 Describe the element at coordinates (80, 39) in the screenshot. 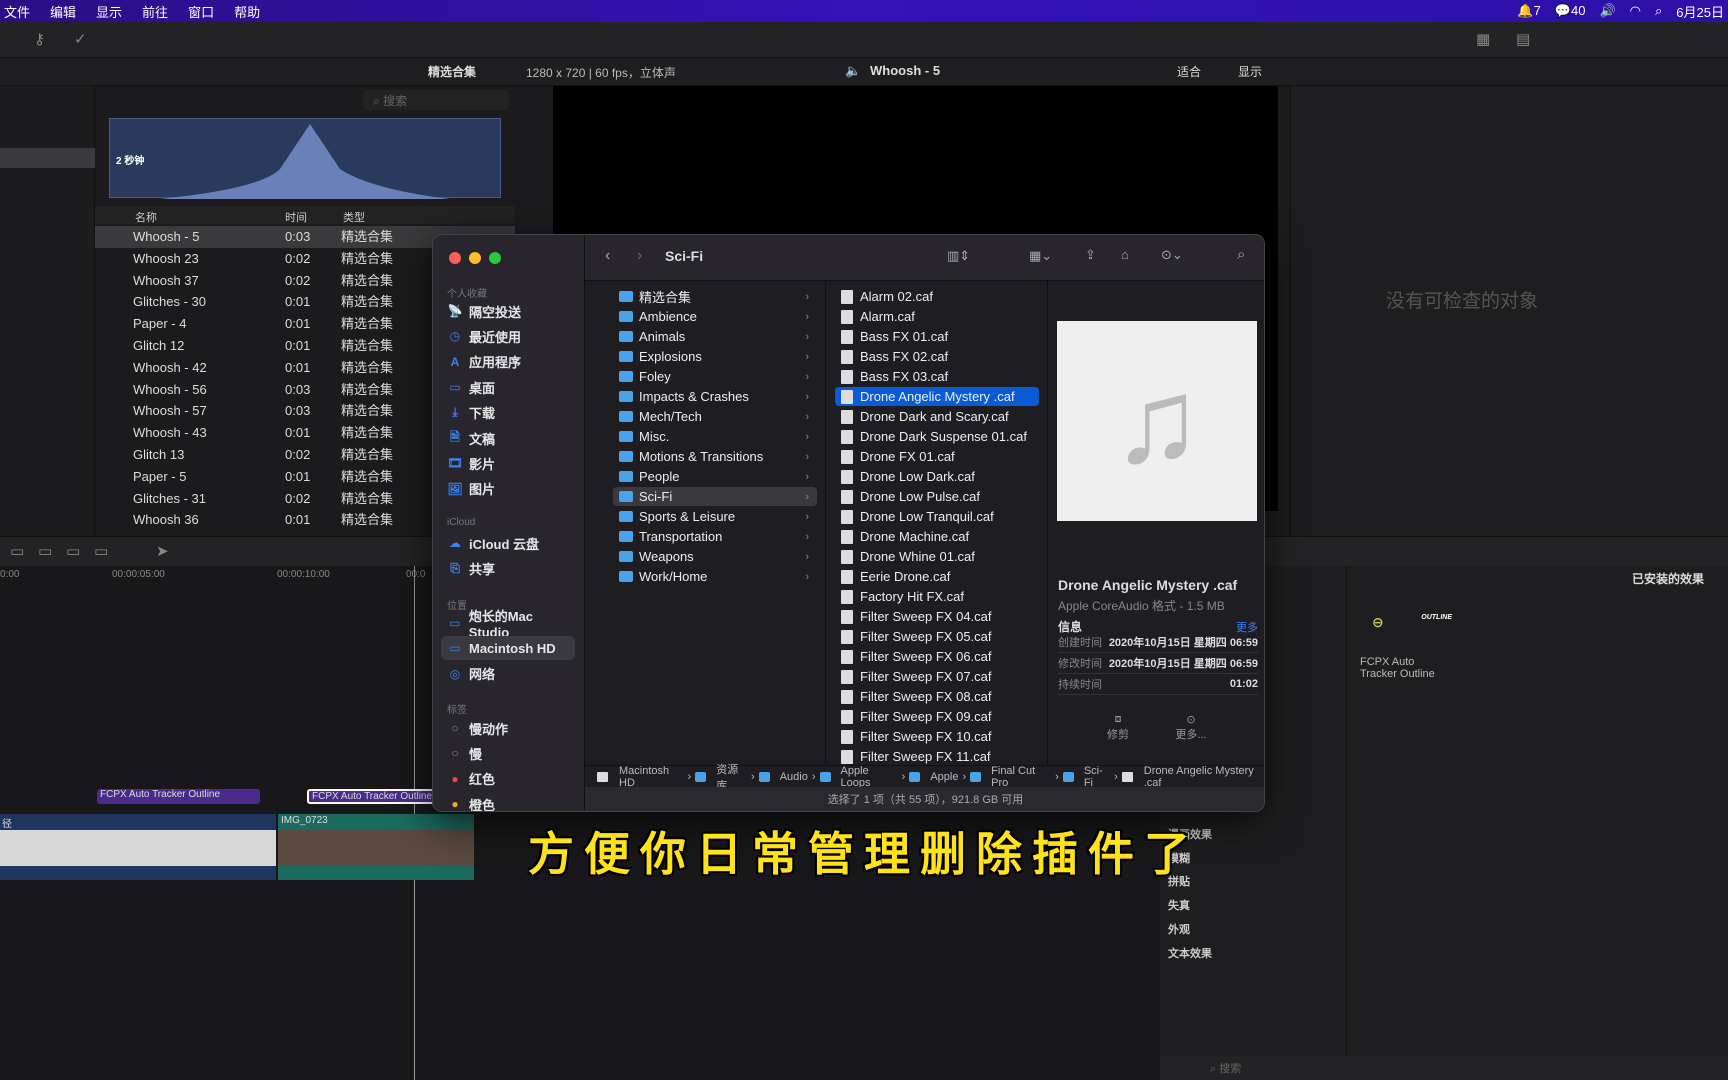

I see `check-circle-icon: ✓` at that location.